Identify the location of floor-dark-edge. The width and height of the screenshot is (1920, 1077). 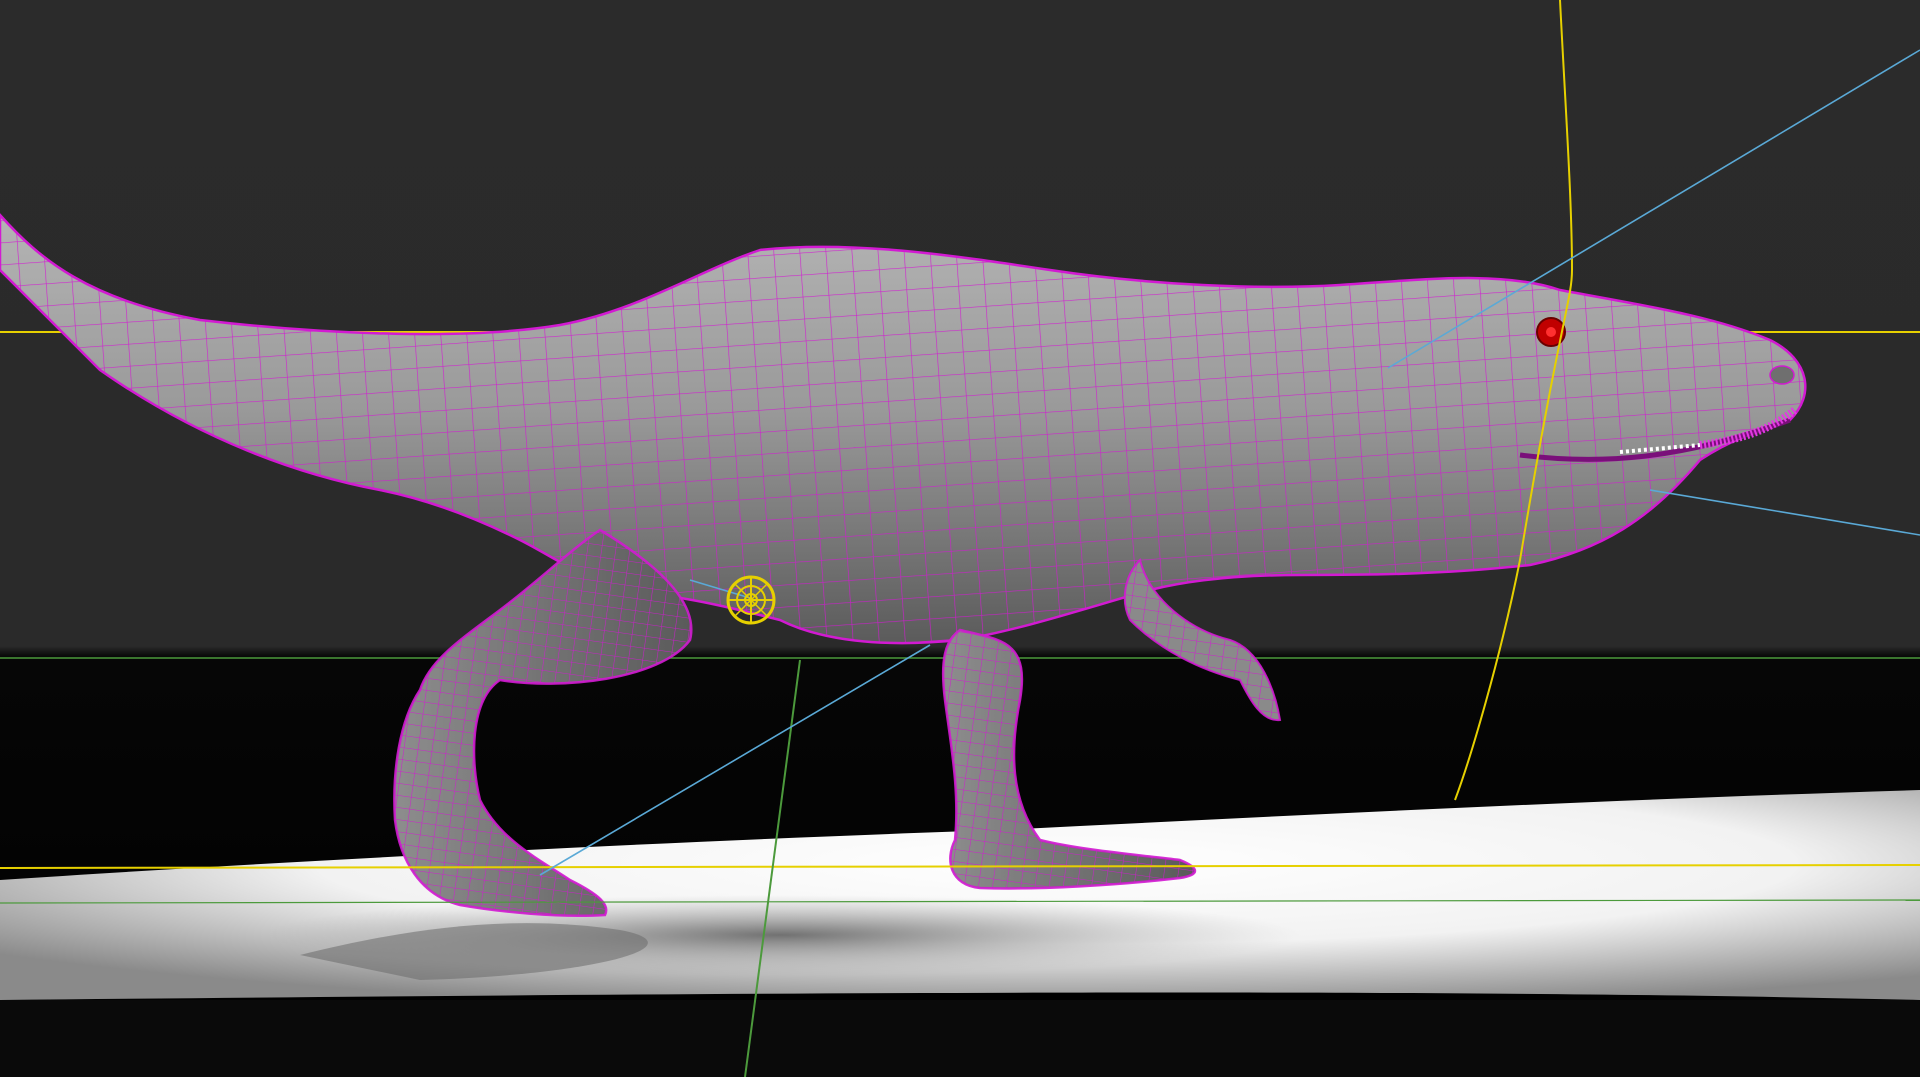
(960, 1038).